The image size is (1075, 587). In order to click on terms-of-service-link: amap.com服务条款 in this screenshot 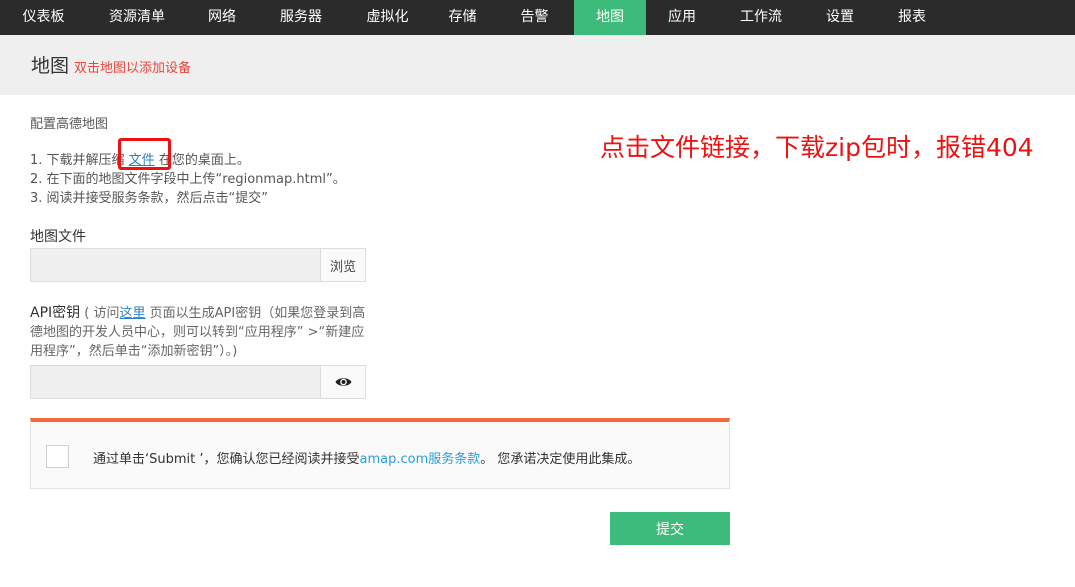, I will do `click(420, 459)`.